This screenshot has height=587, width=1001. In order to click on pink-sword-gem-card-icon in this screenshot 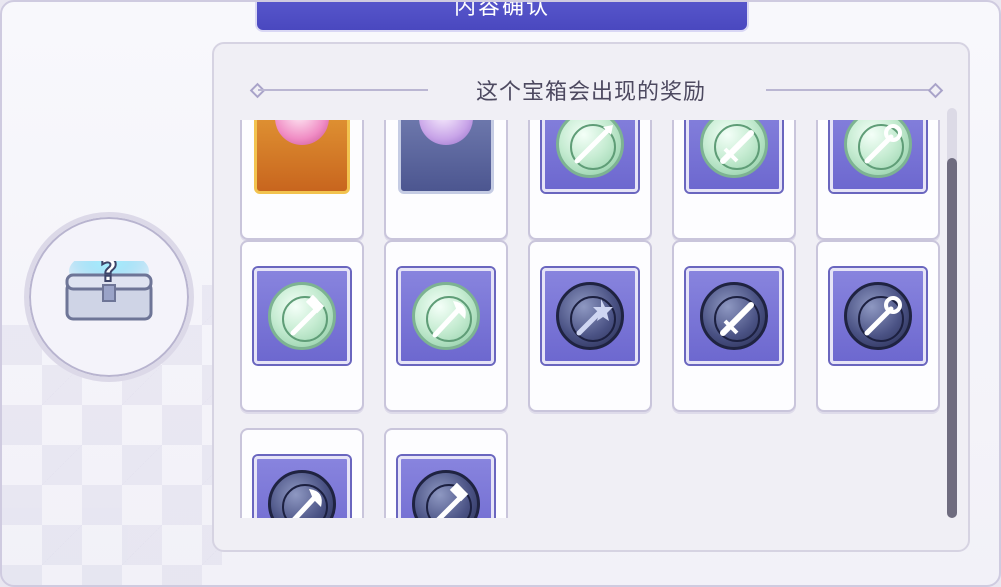, I will do `click(302, 157)`.